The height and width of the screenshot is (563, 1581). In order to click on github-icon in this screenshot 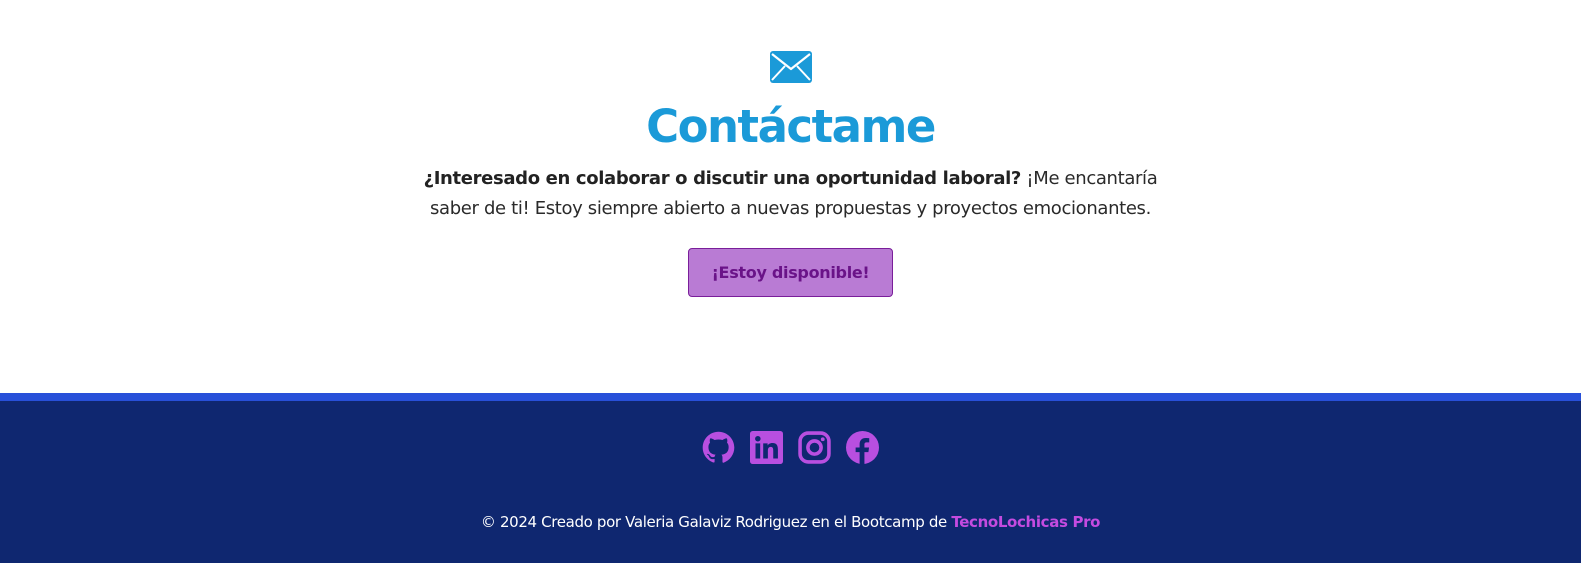, I will do `click(718, 447)`.